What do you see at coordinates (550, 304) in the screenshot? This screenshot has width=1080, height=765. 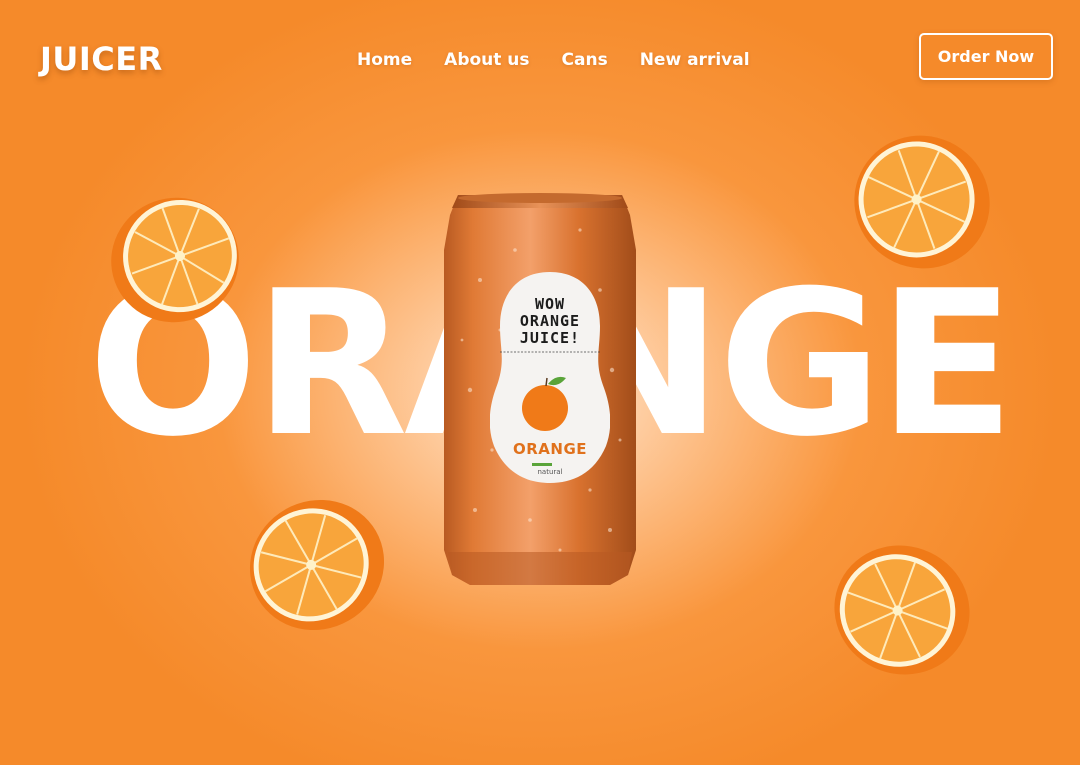 I see `label-line-1: WOW` at bounding box center [550, 304].